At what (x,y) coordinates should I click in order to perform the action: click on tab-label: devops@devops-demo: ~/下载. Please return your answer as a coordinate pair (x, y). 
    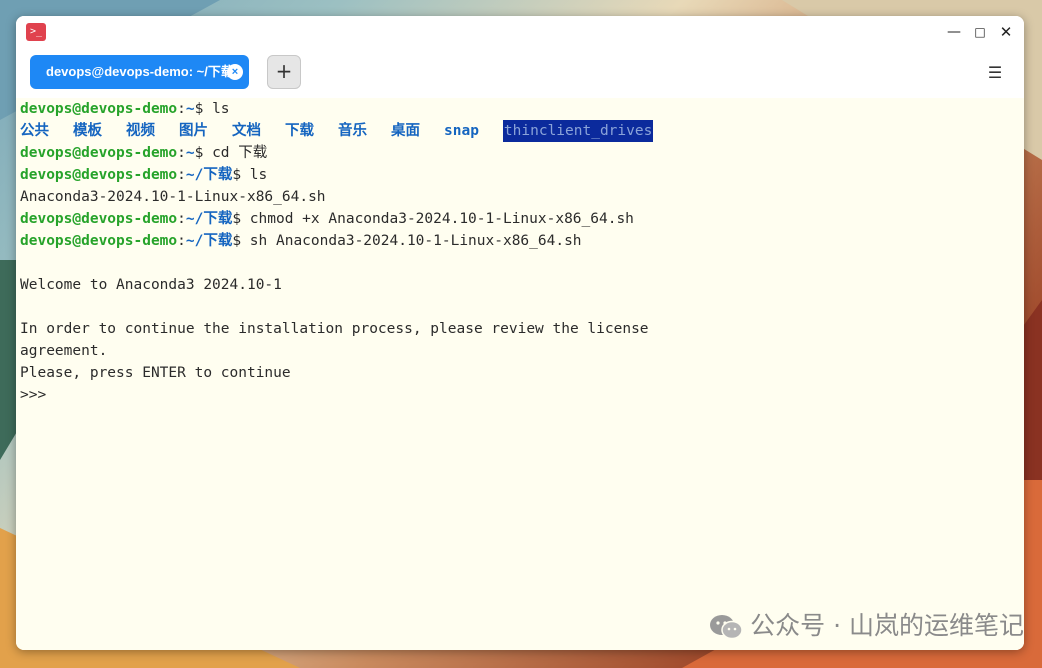
    Looking at the image, I should click on (140, 71).